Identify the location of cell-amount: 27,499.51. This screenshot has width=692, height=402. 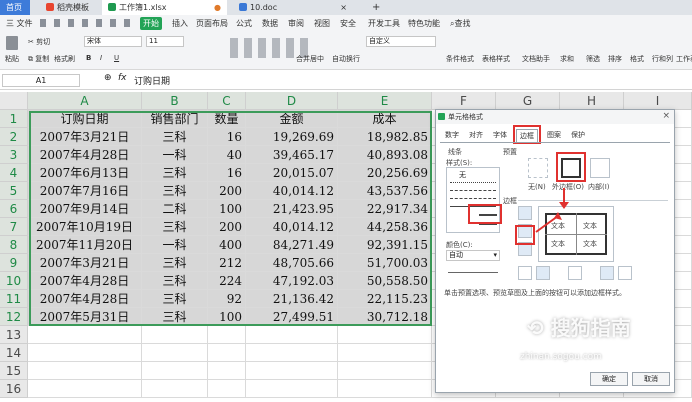
(292, 317).